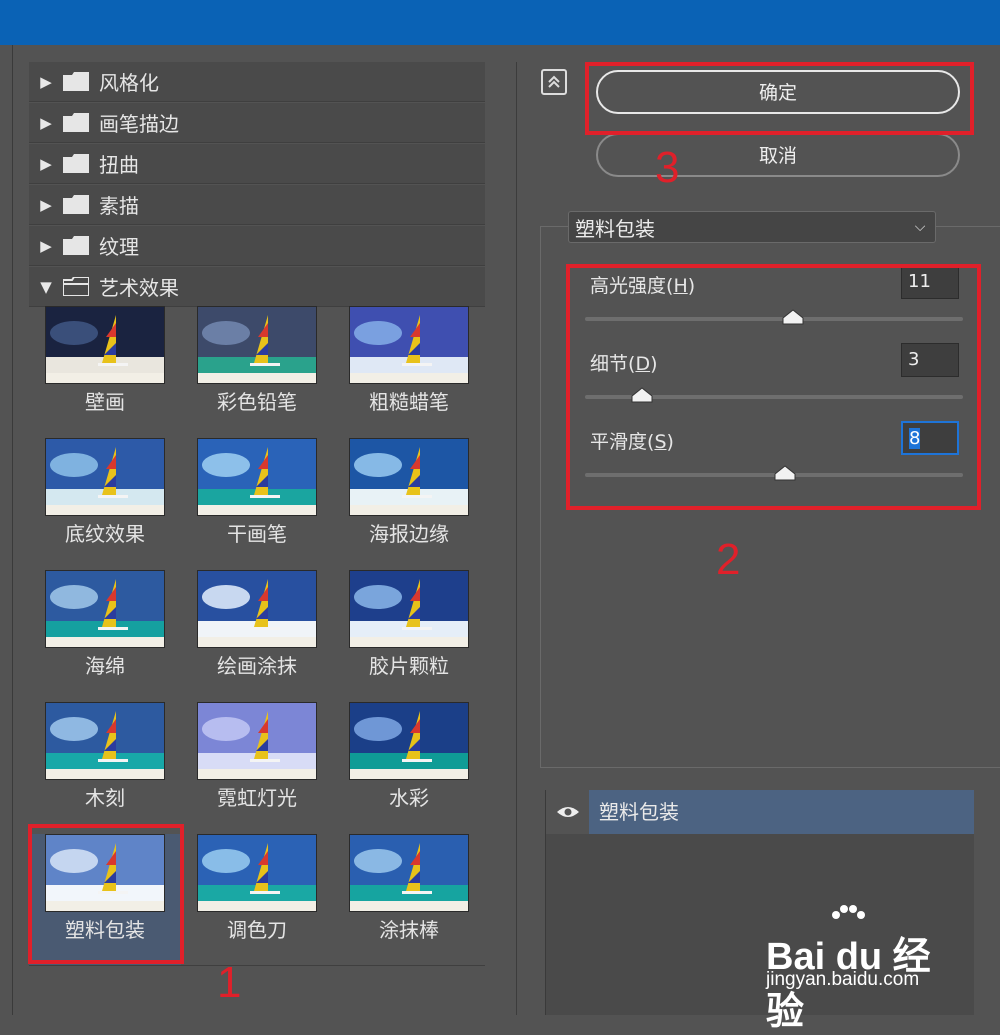 Image resolution: width=1000 pixels, height=1035 pixels. Describe the element at coordinates (76, 286) in the screenshot. I see `open-folder-icon` at that location.